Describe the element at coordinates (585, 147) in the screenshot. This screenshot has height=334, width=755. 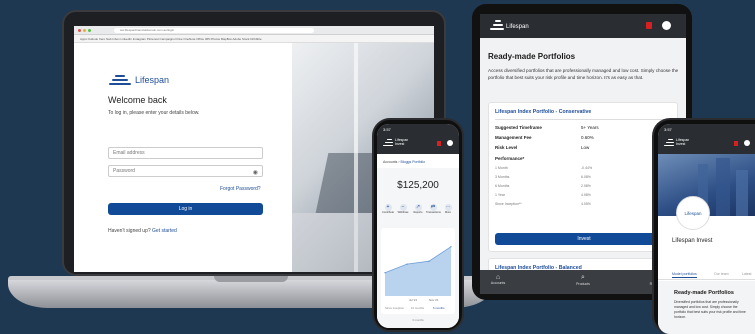
I see `row-value: Low` at that location.